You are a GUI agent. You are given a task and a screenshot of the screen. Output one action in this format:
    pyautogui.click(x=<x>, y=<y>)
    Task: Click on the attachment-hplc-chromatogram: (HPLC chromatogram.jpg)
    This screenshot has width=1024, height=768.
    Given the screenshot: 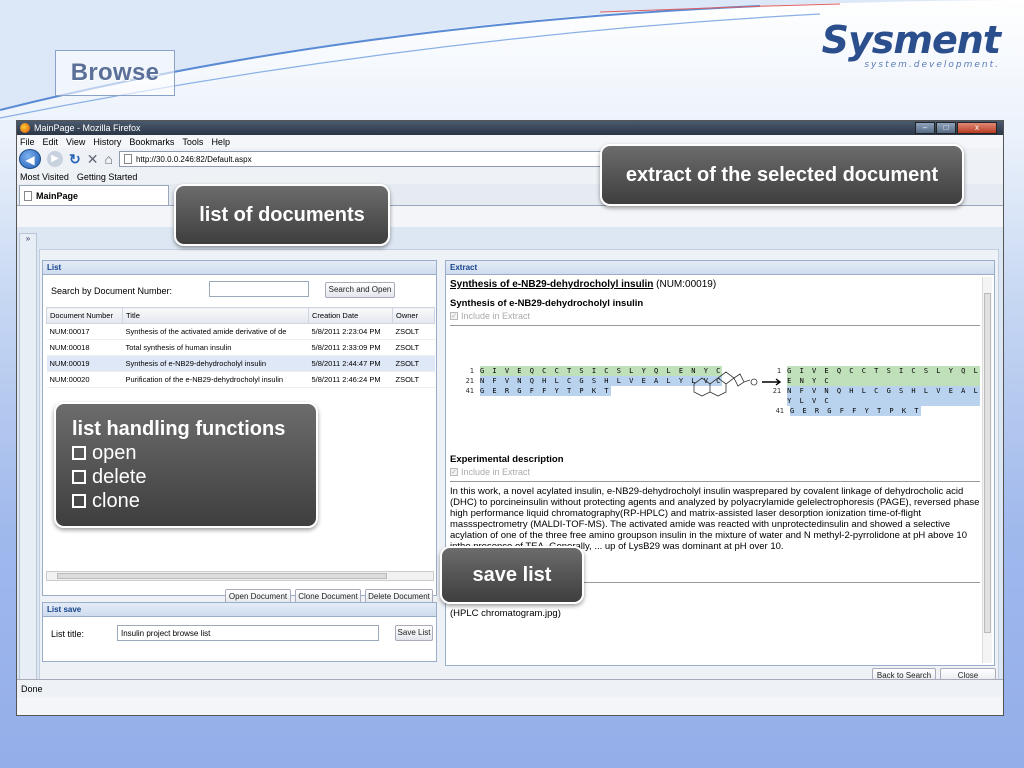 What is the action you would take?
    pyautogui.click(x=715, y=613)
    